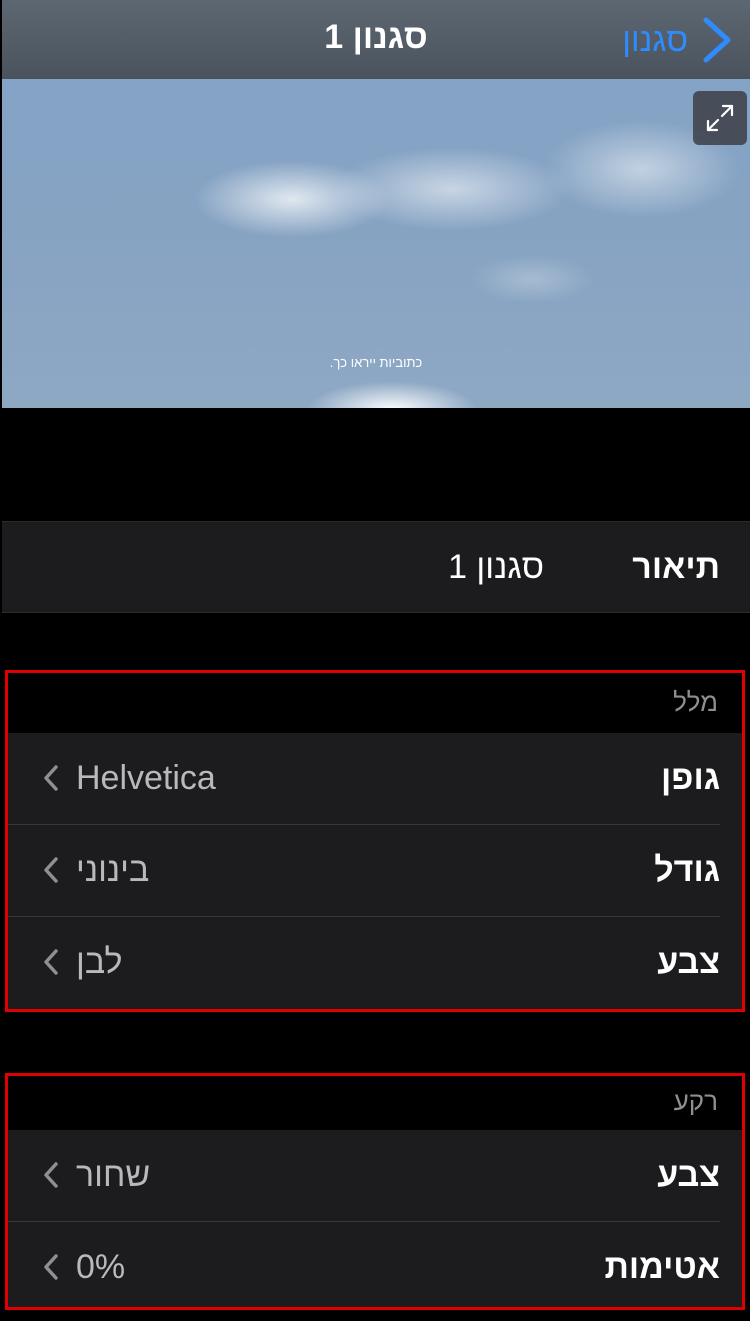  Describe the element at coordinates (376, 362) in the screenshot. I see `subtitle-caption: כתוביות ייראו כך.` at that location.